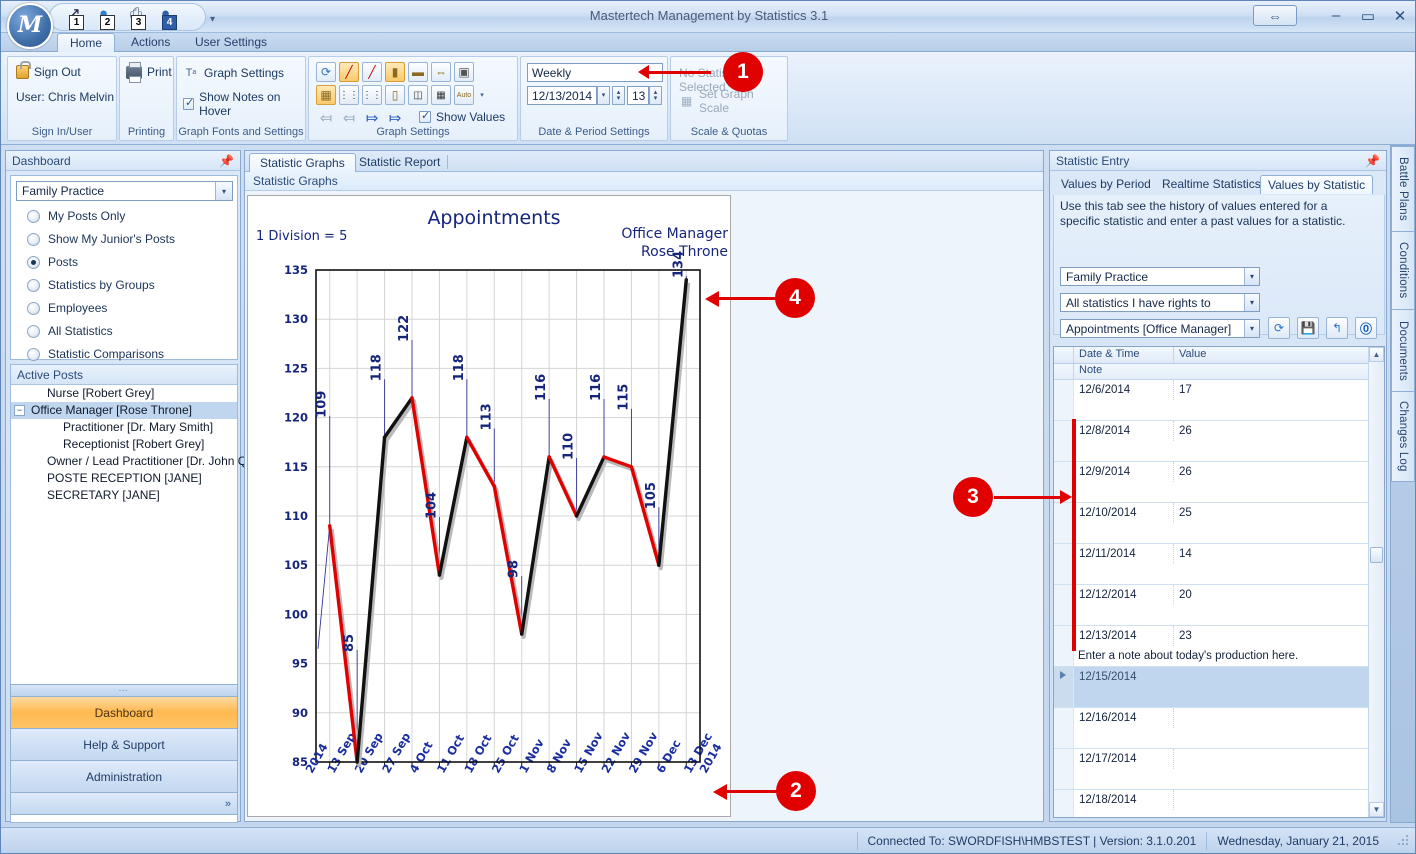 This screenshot has width=1416, height=854. I want to click on tree-item-practitioner: Practitioner [Dr. Mary Smith], so click(124, 427).